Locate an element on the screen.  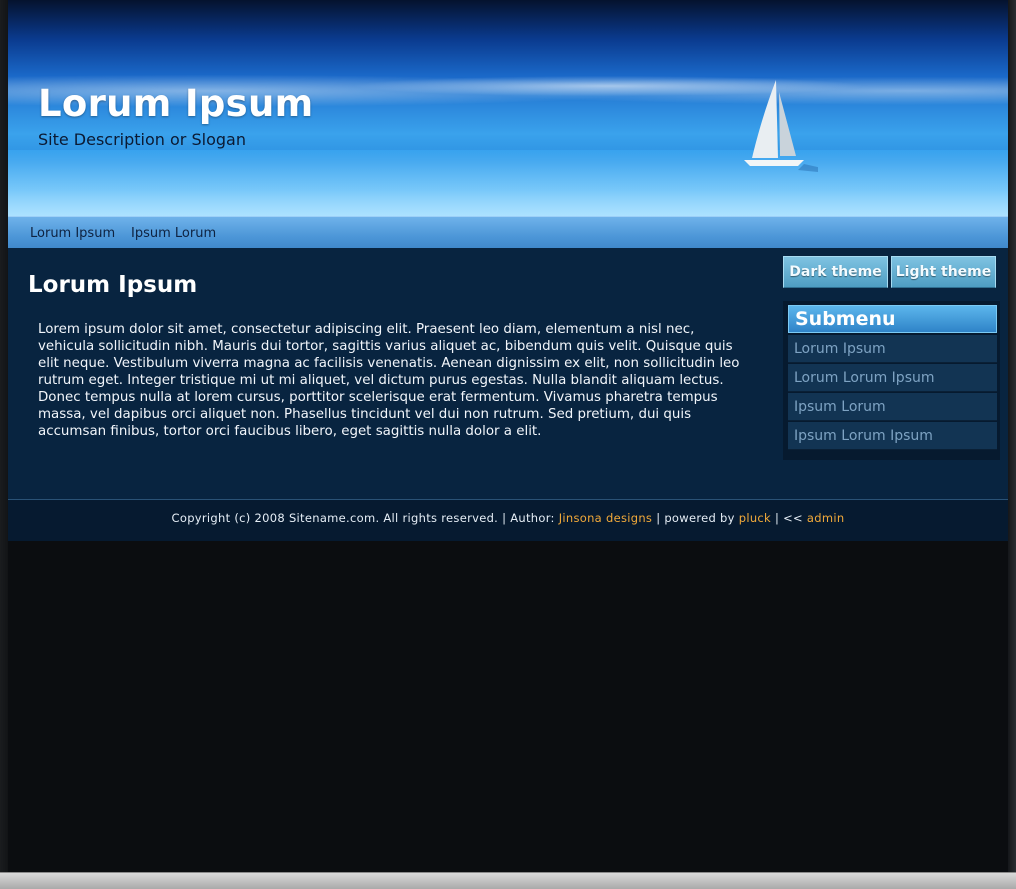
page-title: Lorum Ipsum is located at coordinates (113, 285).